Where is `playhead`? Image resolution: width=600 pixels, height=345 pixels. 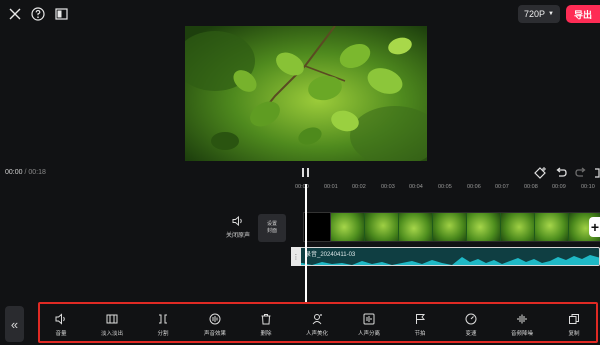
playhead is located at coordinates (306, 243).